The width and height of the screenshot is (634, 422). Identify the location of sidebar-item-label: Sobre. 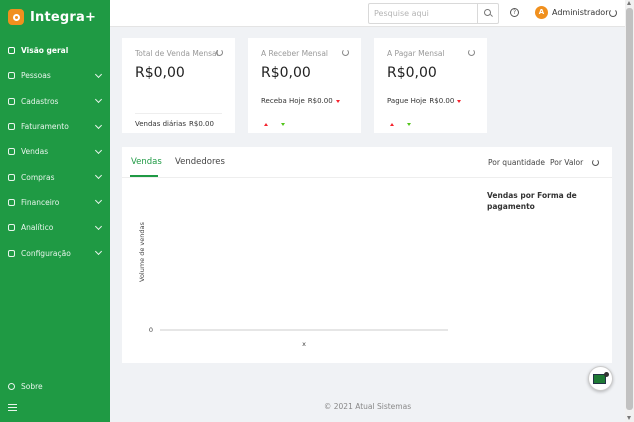
(32, 387).